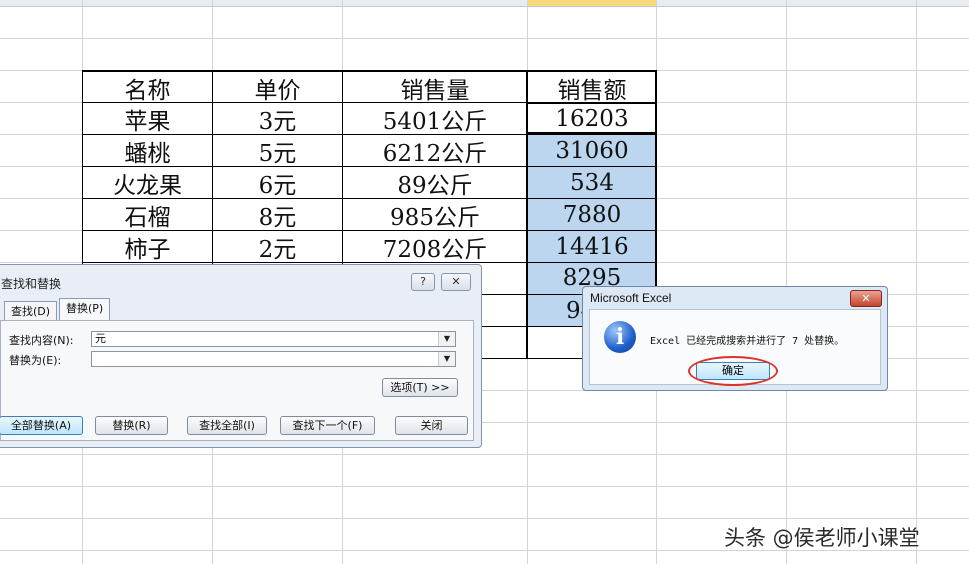  Describe the element at coordinates (277, 247) in the screenshot. I see `cell: 2元` at that location.